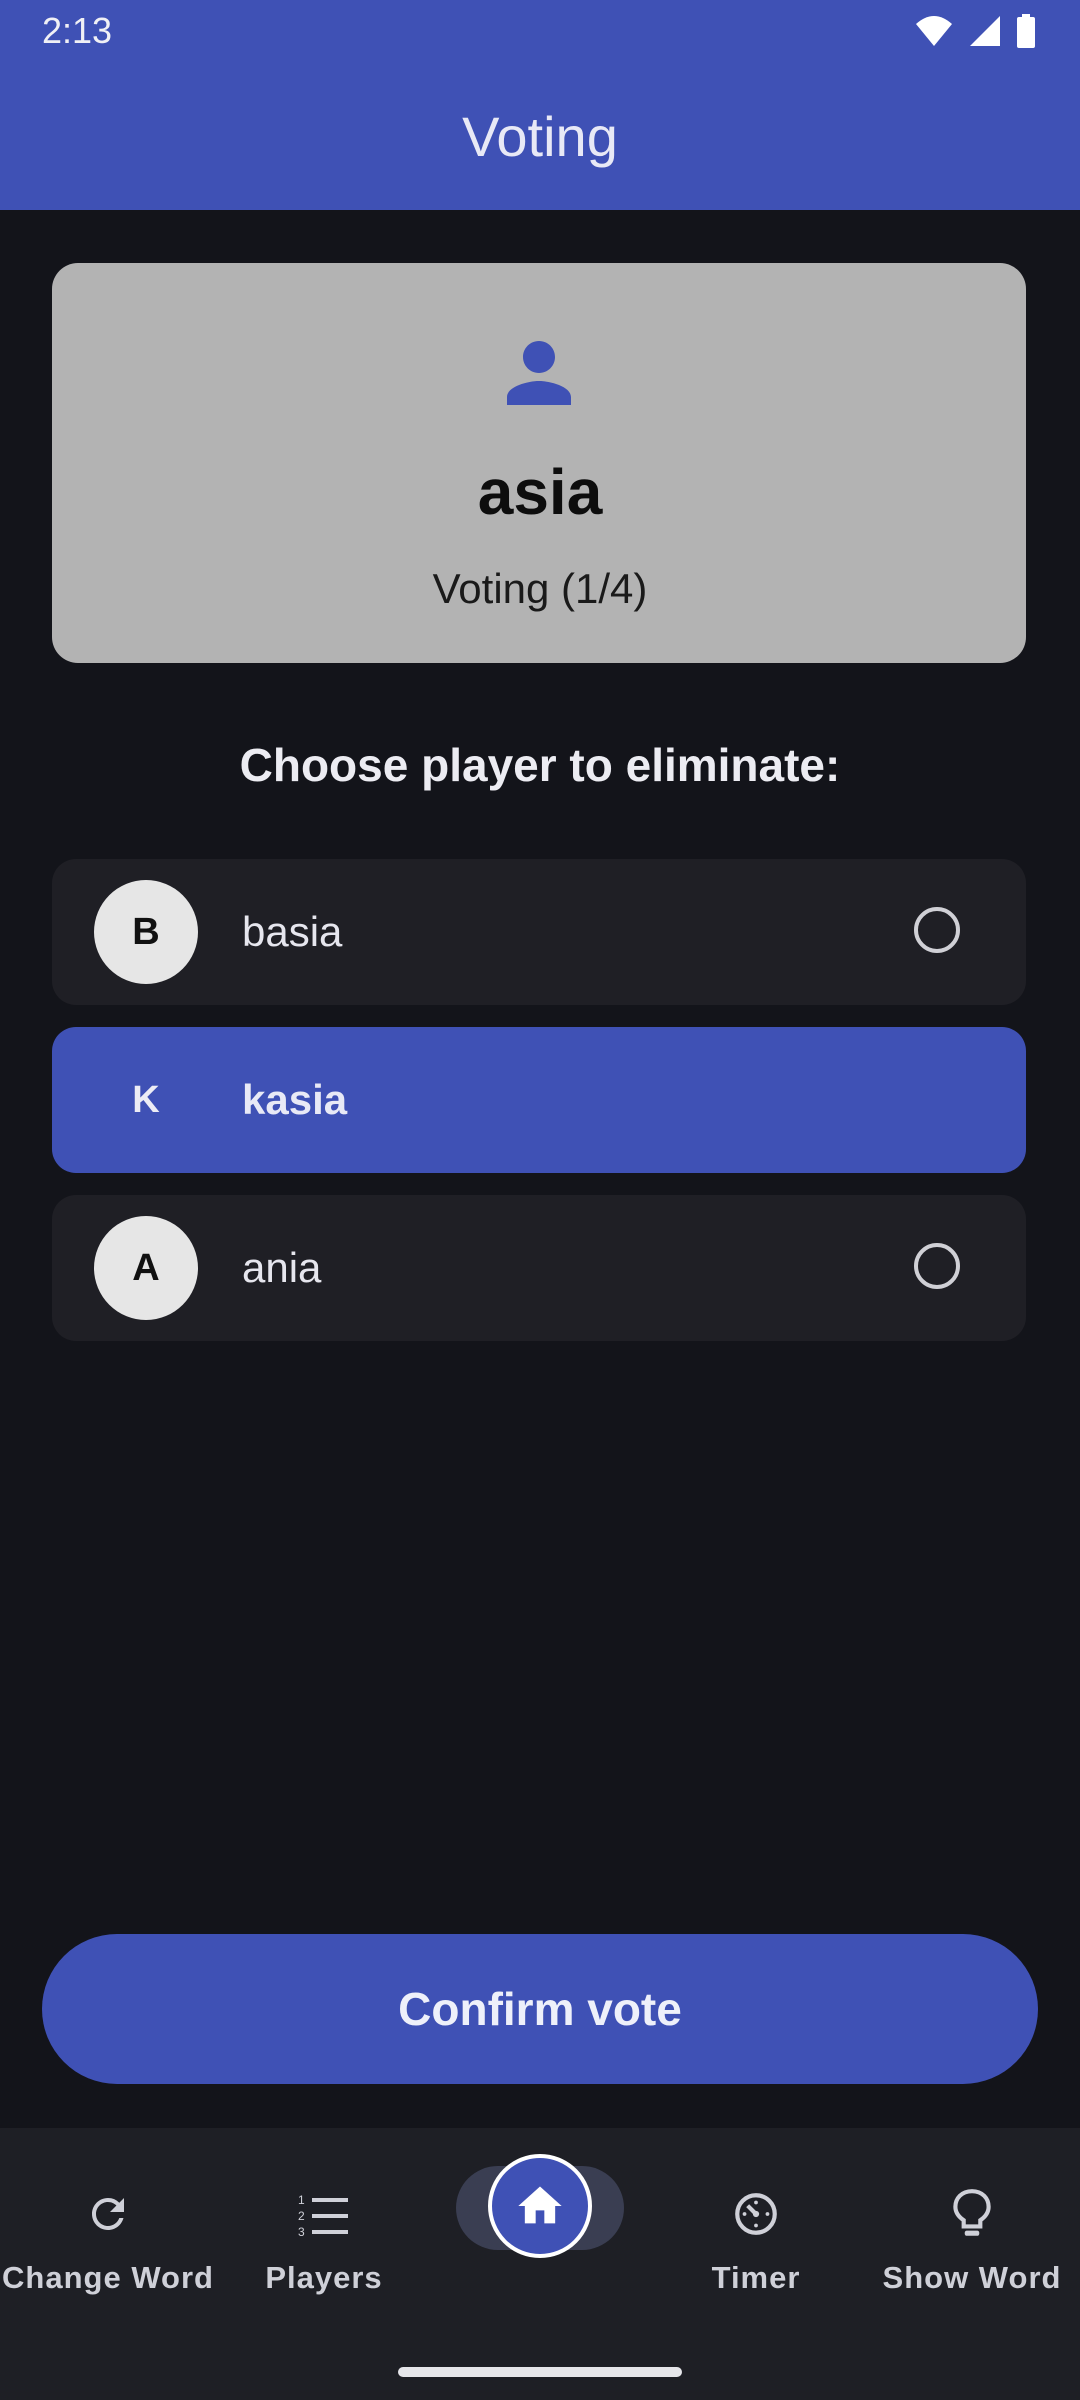 This screenshot has height=2400, width=1080. I want to click on nav-show-word: Show Word, so click(972, 2228).